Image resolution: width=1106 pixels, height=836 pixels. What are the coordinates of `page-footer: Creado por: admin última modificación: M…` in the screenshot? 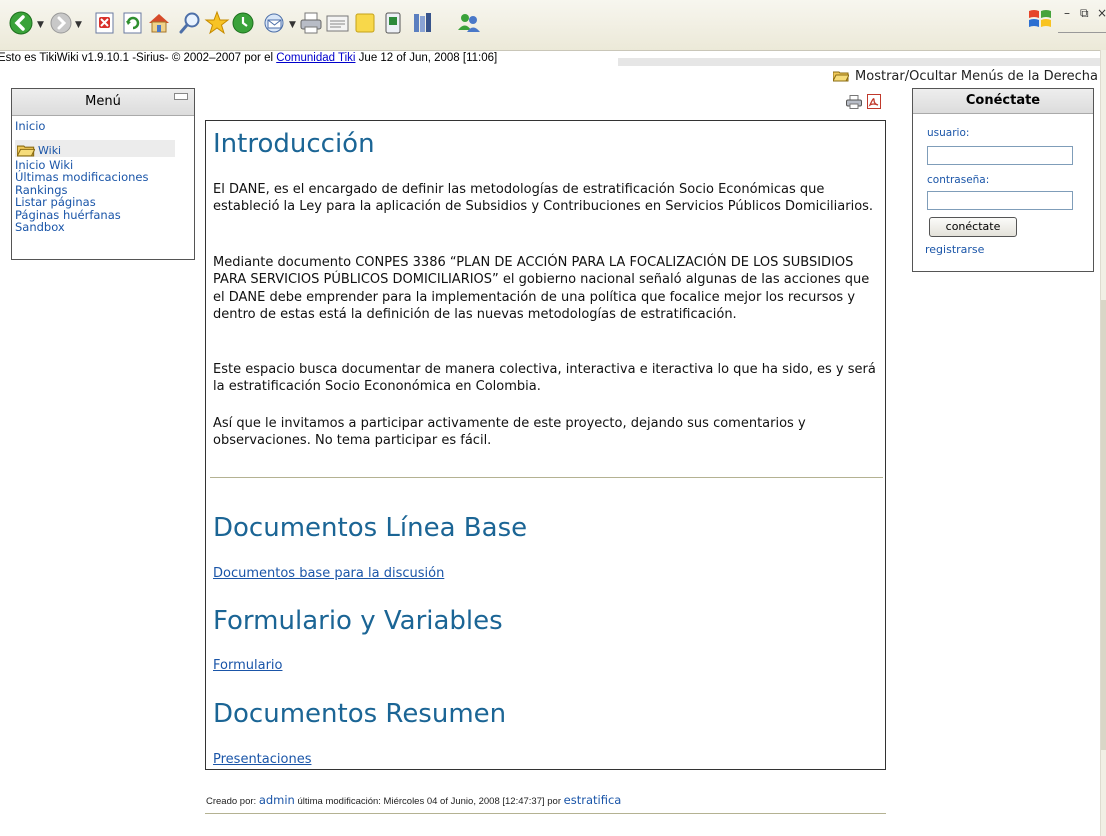 It's located at (413, 800).